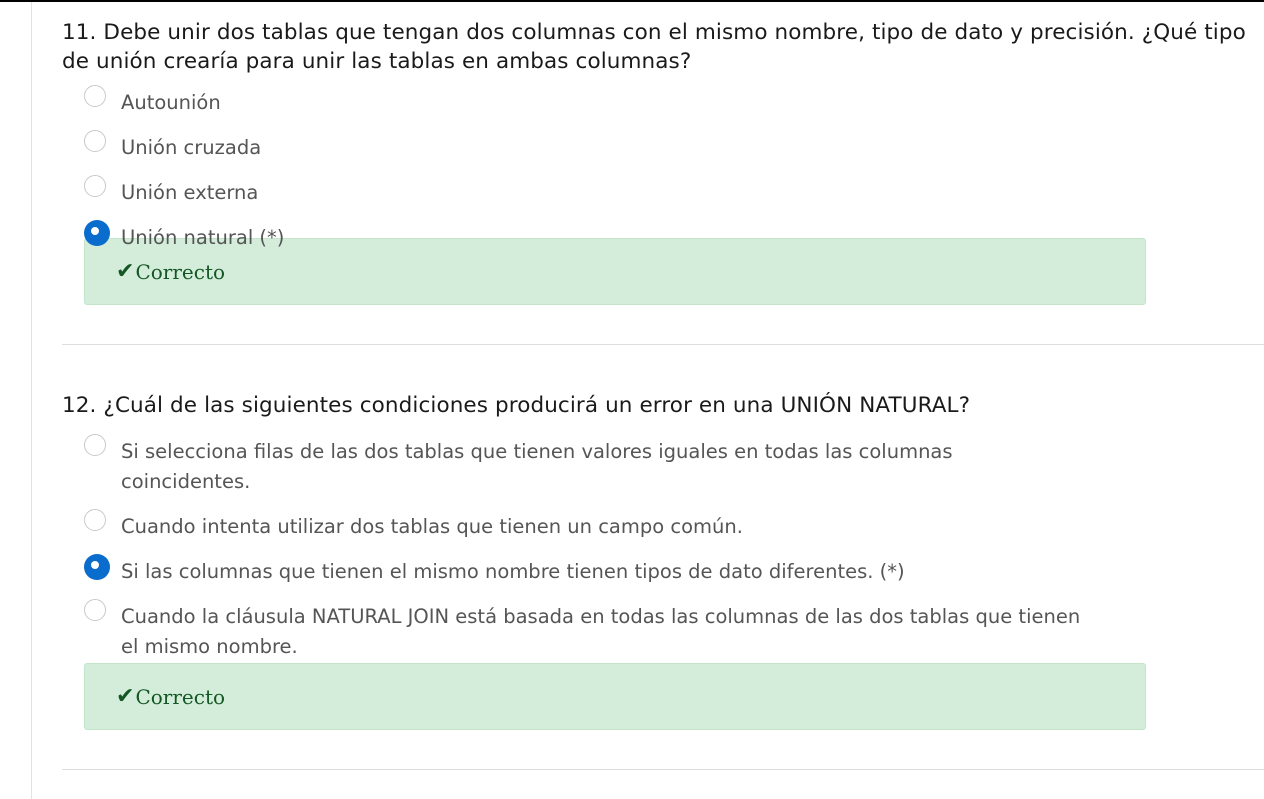  What do you see at coordinates (31, 400) in the screenshot?
I see `left-rule` at bounding box center [31, 400].